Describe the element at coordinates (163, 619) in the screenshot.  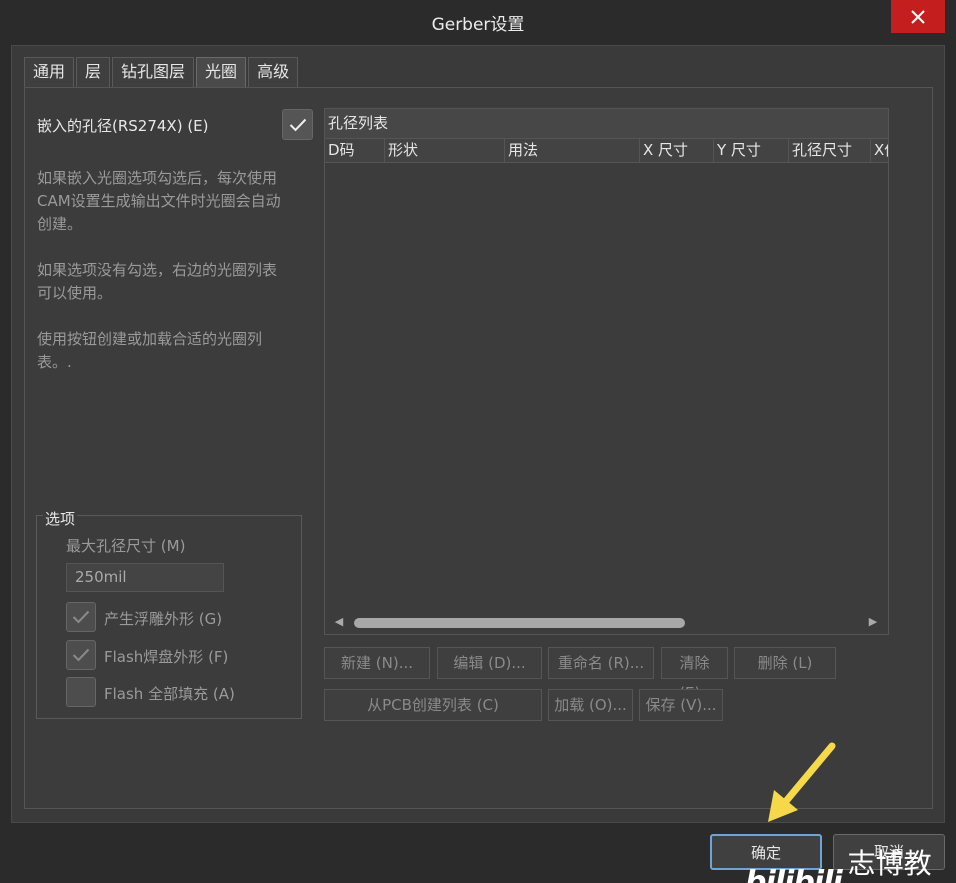
I see `relief-shapes-label: 产生浮雕外形 (G)` at that location.